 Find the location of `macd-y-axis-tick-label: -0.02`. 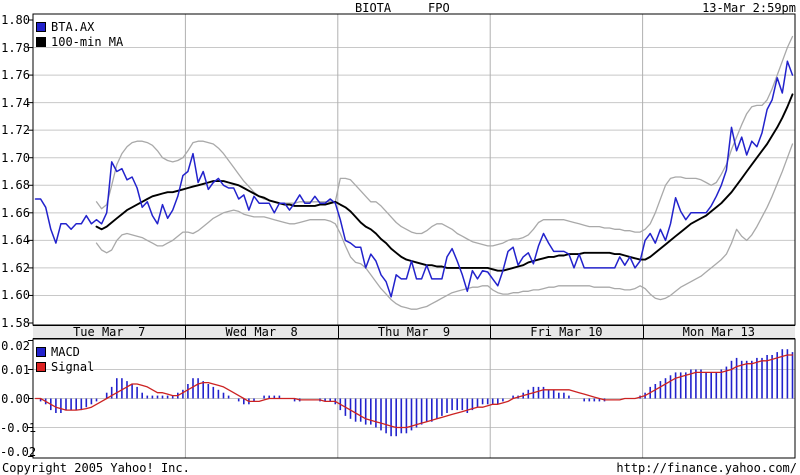

macd-y-axis-tick-label: -0.02 is located at coordinates (18, 452).